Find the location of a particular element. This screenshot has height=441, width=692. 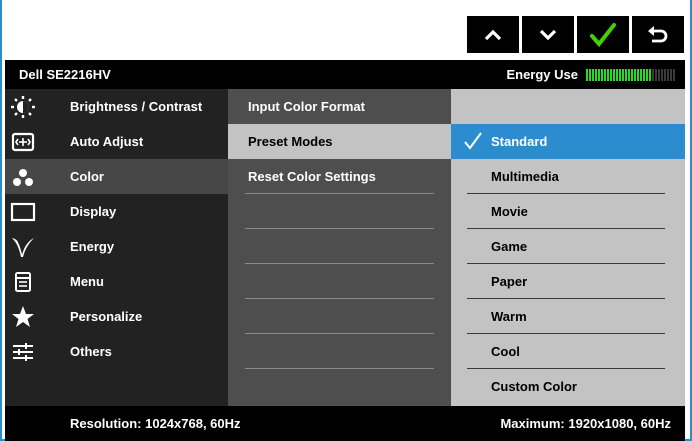

menu-item-label: Menu is located at coordinates (87, 281).